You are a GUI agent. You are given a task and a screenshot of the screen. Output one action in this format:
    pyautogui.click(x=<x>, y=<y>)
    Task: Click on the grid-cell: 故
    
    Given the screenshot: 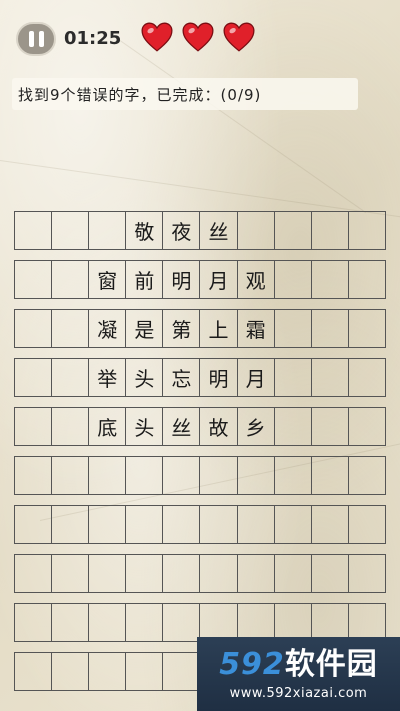 What is the action you would take?
    pyautogui.click(x=219, y=426)
    